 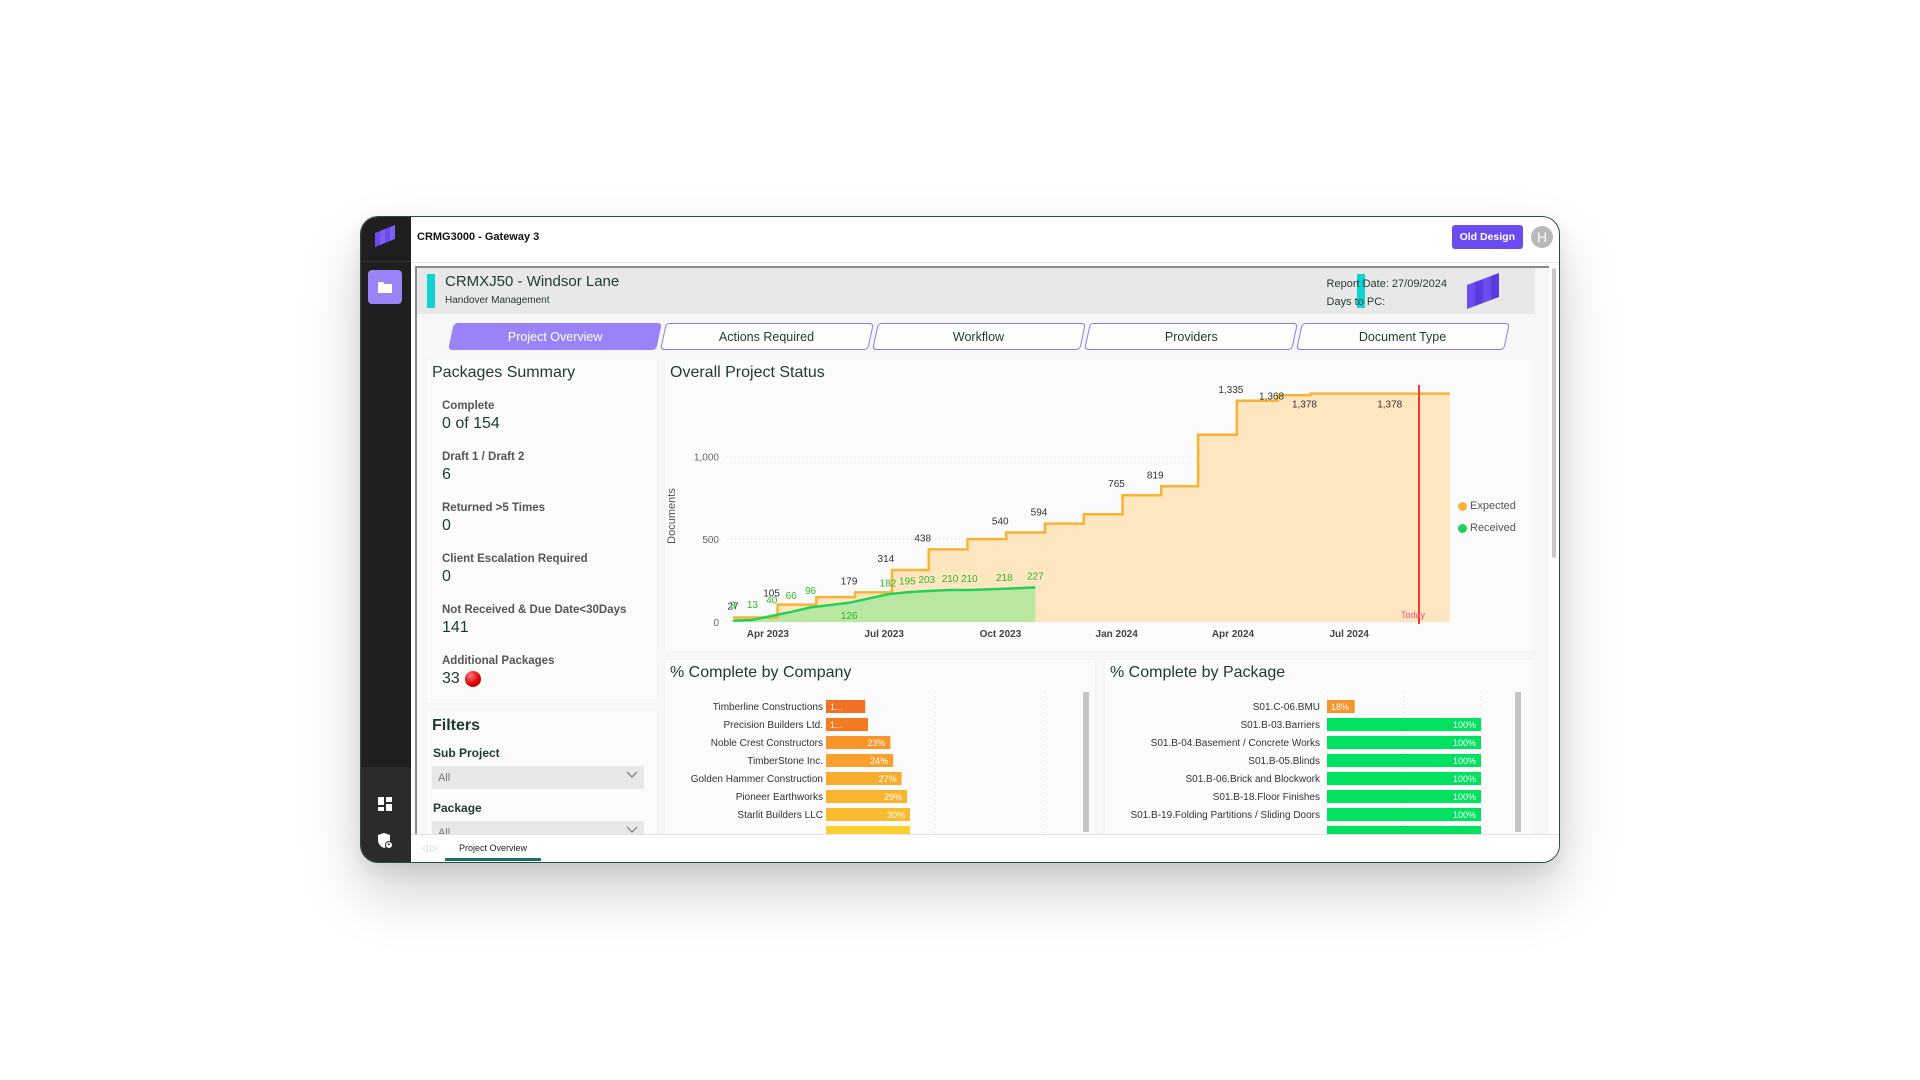 I want to click on received-data-label: 195, so click(x=907, y=581).